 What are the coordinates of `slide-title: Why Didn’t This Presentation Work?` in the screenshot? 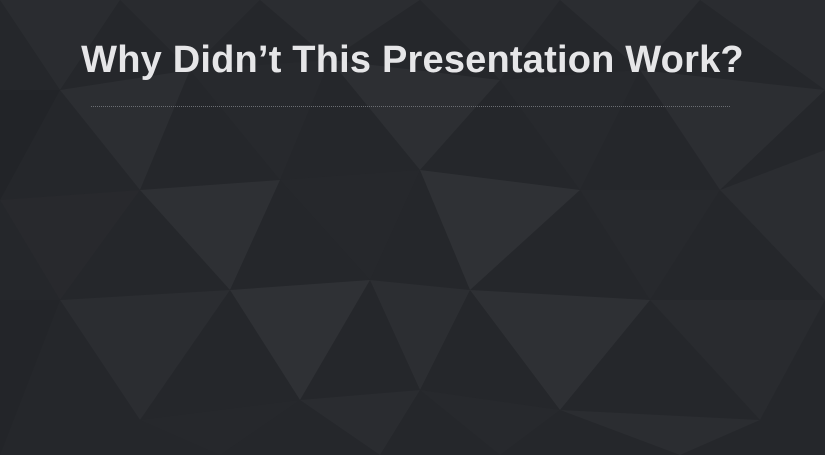 It's located at (412, 60).